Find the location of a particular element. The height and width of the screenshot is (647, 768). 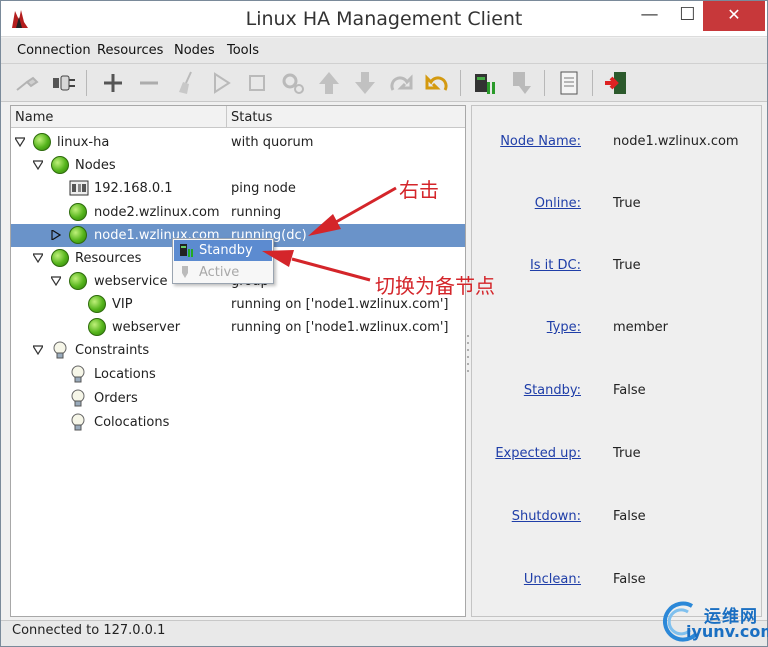

undo-icon is located at coordinates (437, 83).